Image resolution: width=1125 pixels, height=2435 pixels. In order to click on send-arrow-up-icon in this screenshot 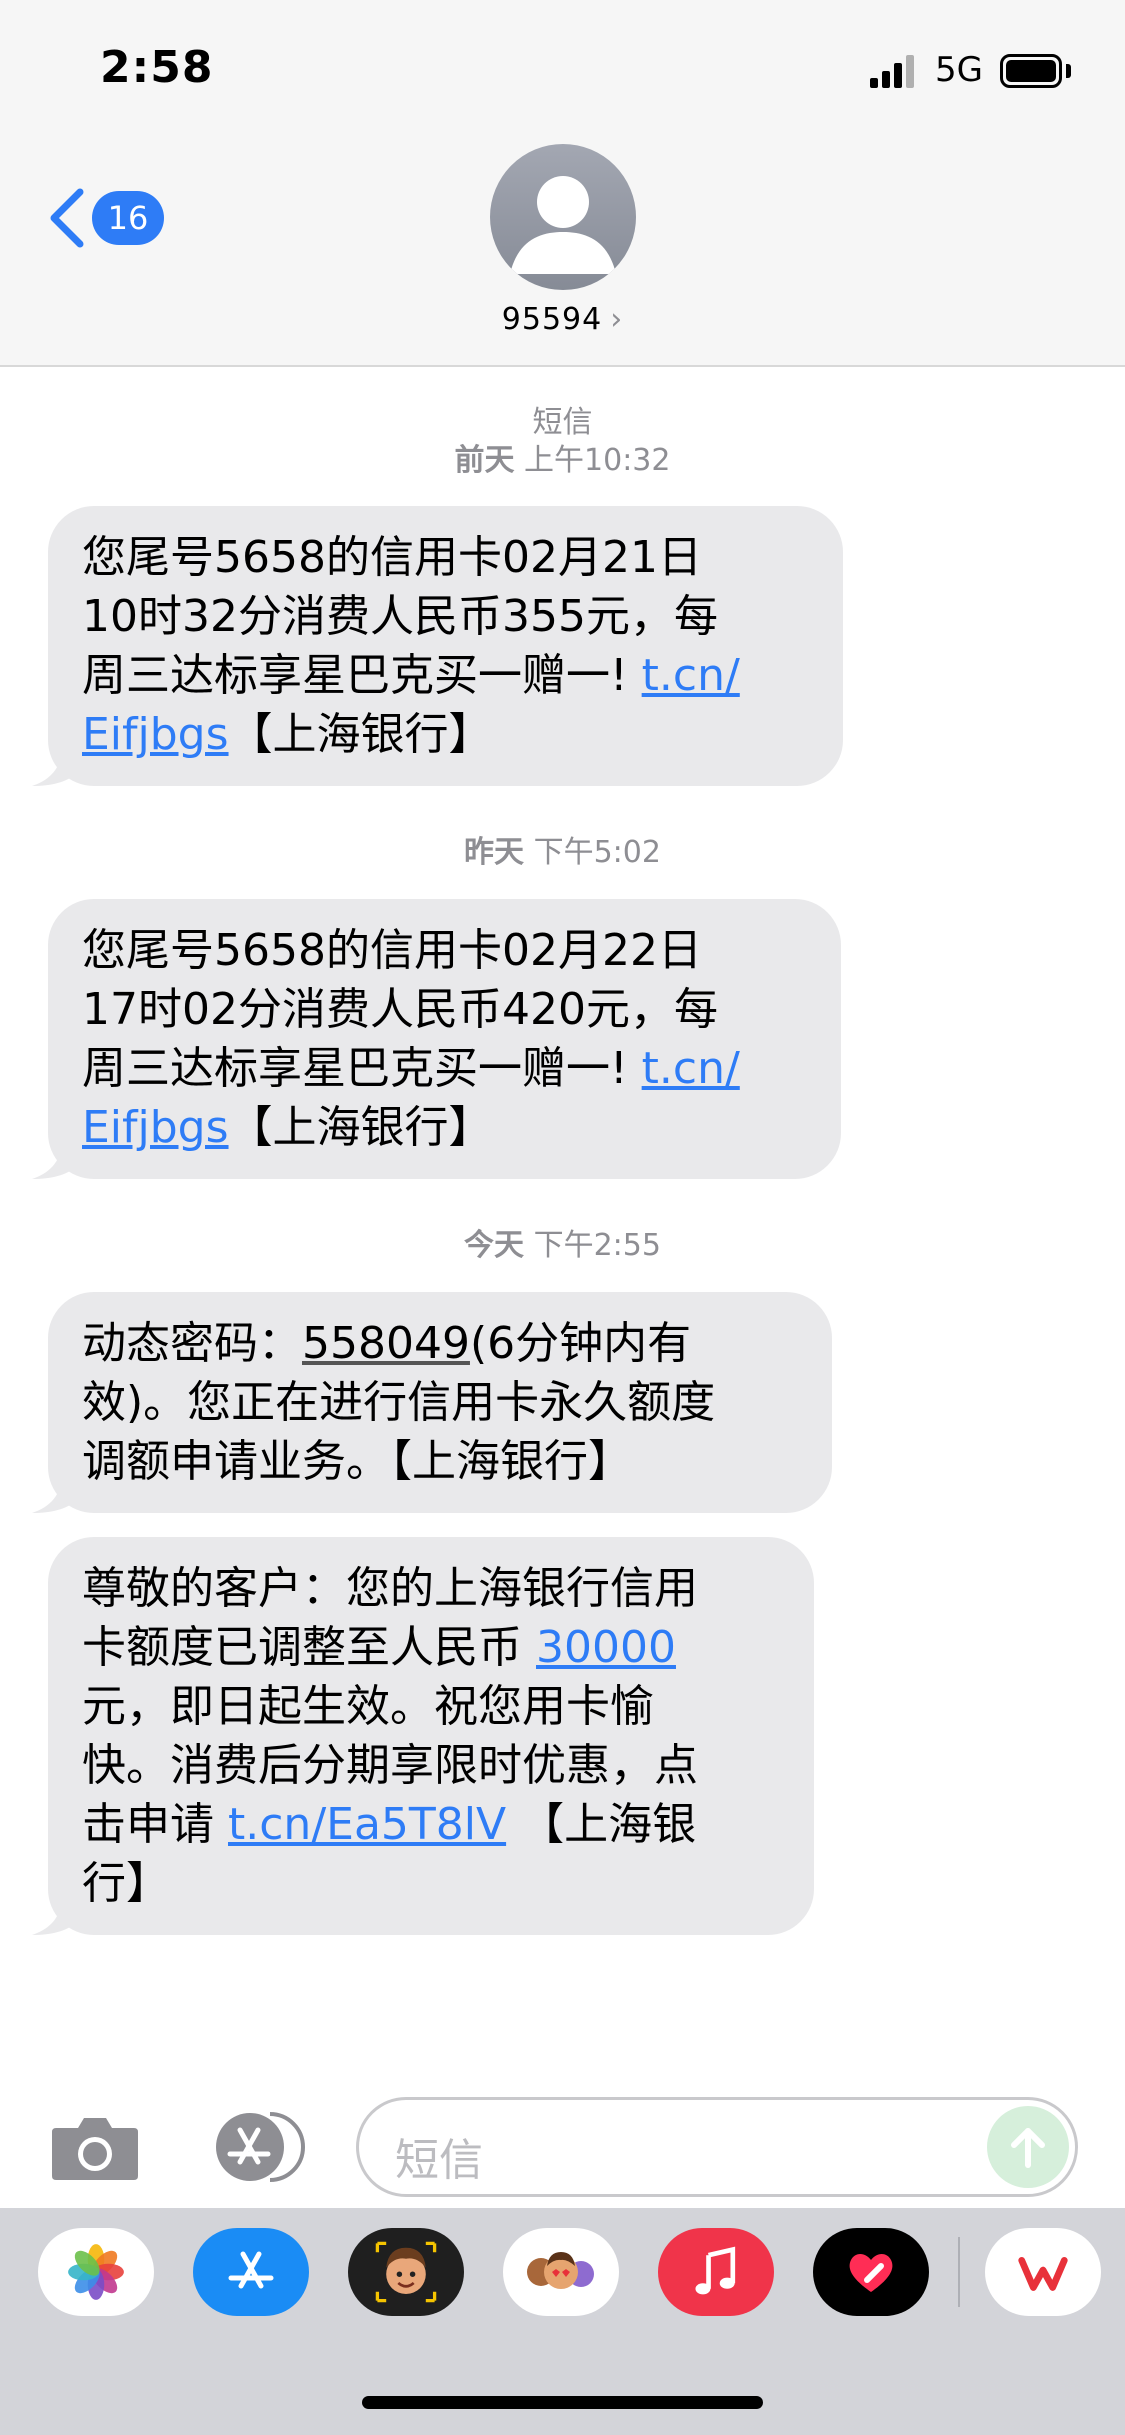, I will do `click(1028, 2148)`.